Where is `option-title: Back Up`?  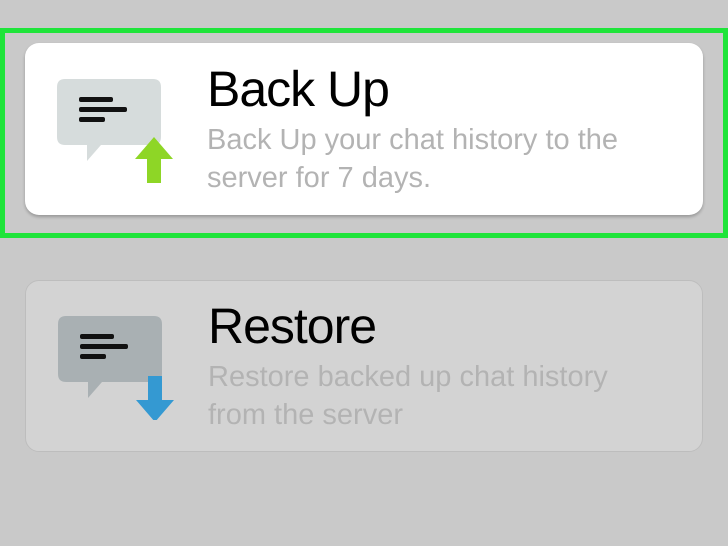
option-title: Back Up is located at coordinates (298, 89).